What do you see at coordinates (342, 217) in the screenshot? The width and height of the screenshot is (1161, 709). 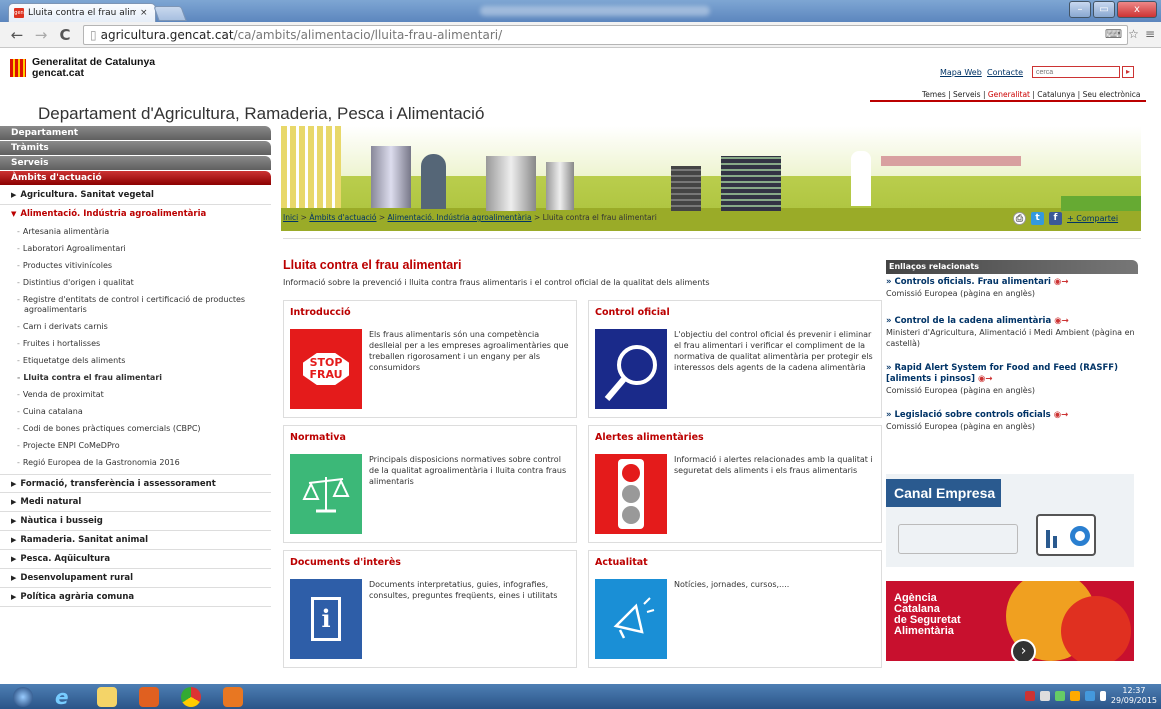 I see `breadcrumb-ambits: Àmbits d'actuació` at bounding box center [342, 217].